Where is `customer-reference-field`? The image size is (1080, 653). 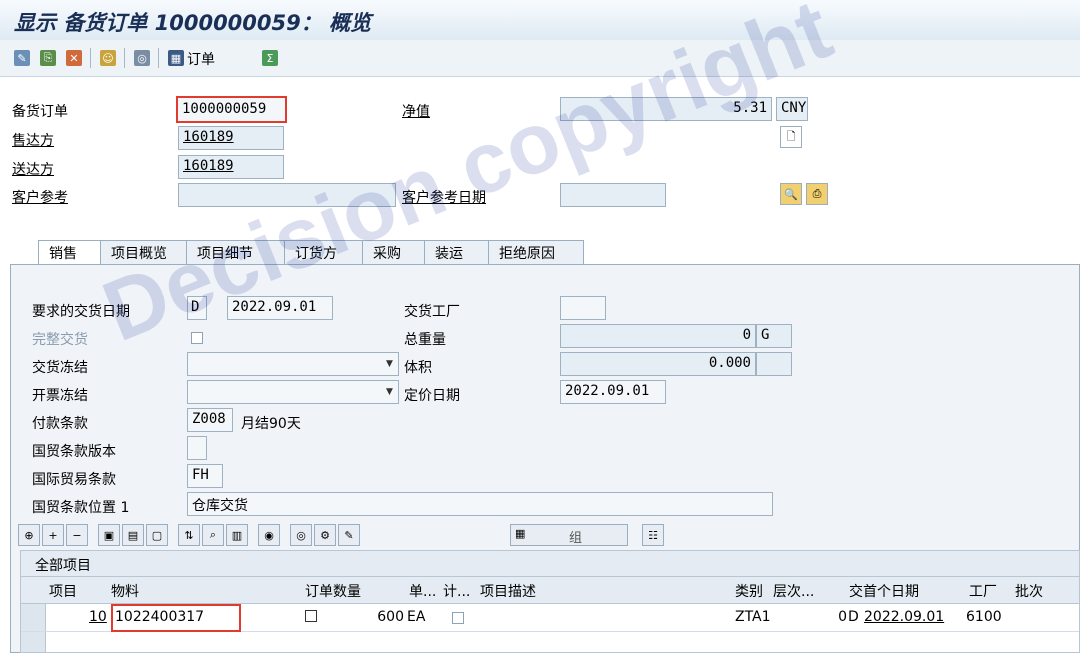 customer-reference-field is located at coordinates (287, 195).